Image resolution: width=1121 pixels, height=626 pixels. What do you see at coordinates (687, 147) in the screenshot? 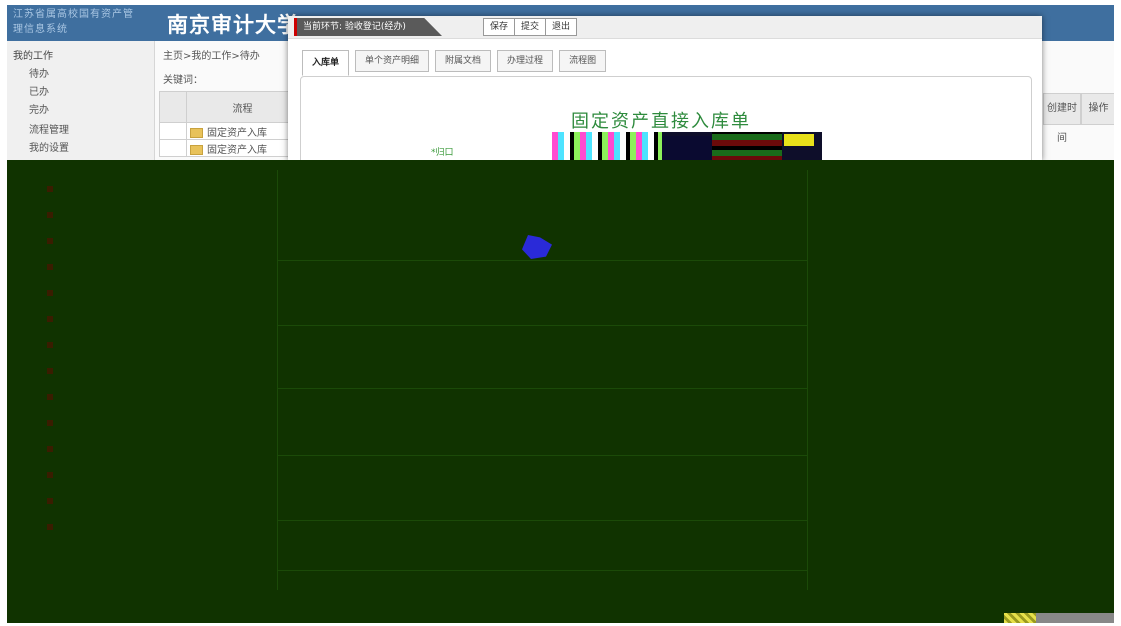
I see `render-glitch` at bounding box center [687, 147].